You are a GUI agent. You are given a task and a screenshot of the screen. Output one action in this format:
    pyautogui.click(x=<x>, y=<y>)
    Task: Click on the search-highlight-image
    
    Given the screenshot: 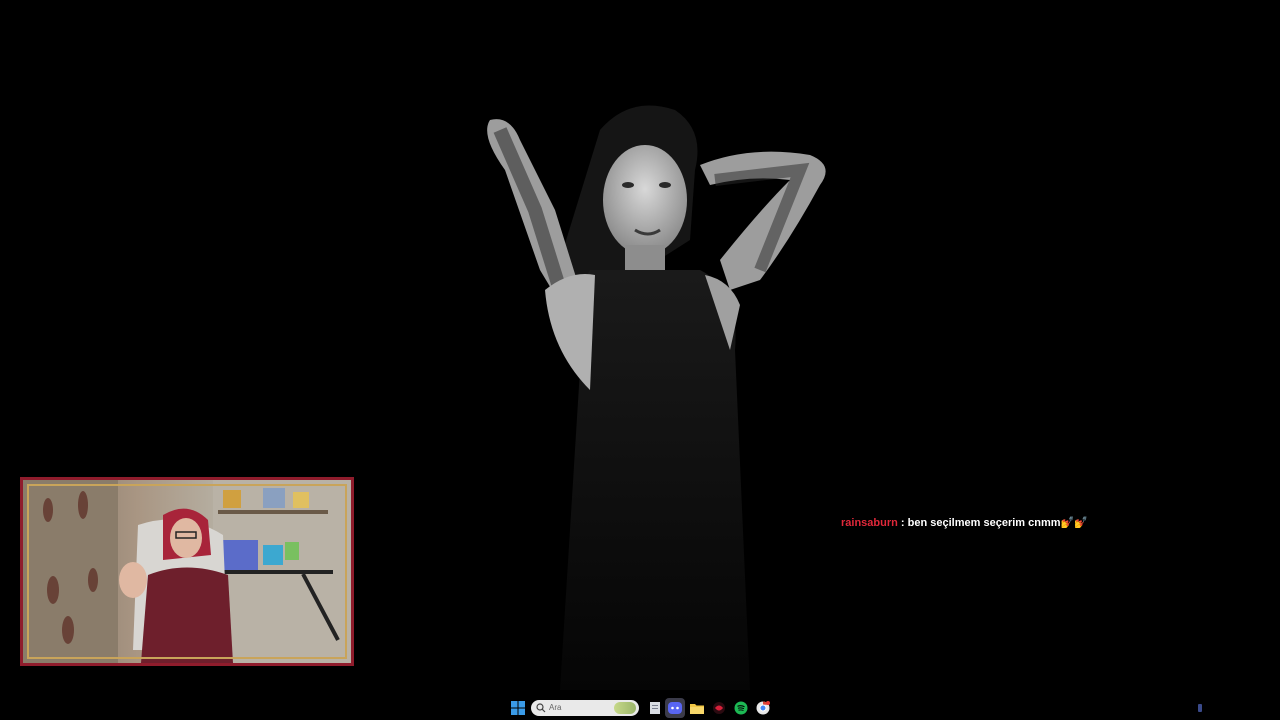 What is the action you would take?
    pyautogui.click(x=625, y=708)
    